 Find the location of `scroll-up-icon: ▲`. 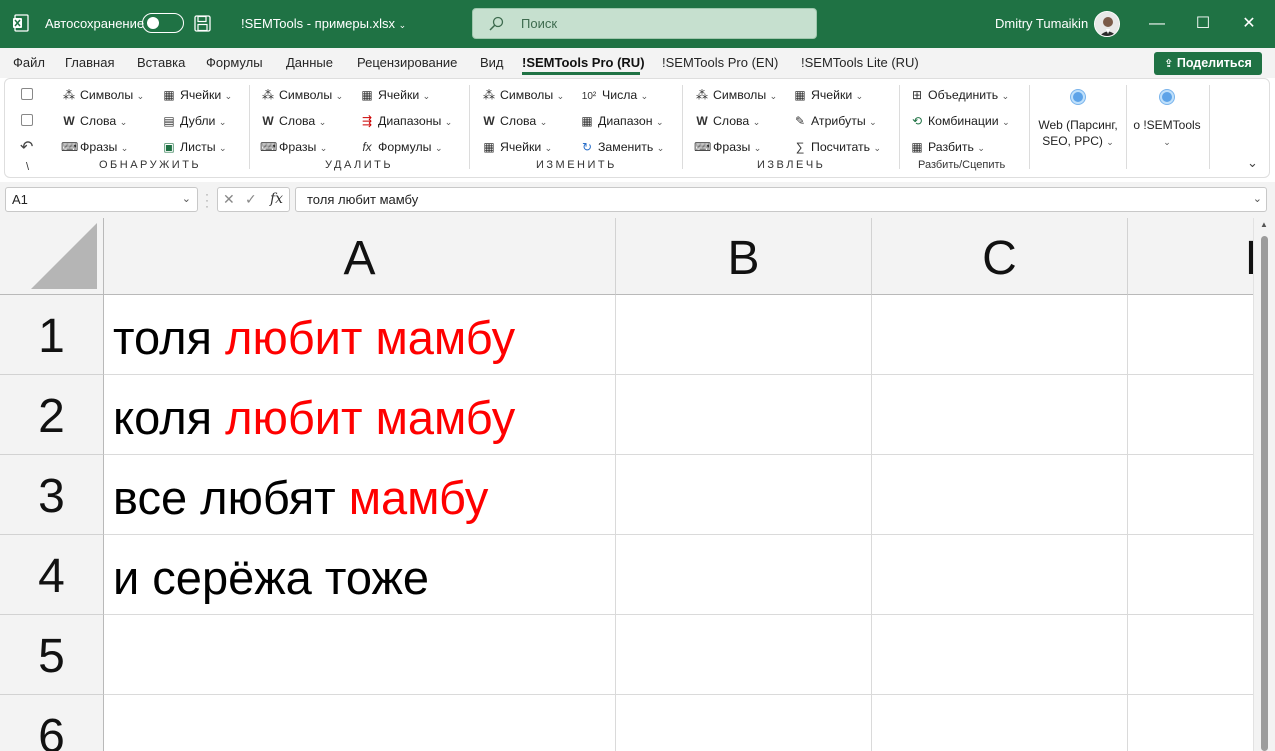

scroll-up-icon: ▲ is located at coordinates (1264, 224).